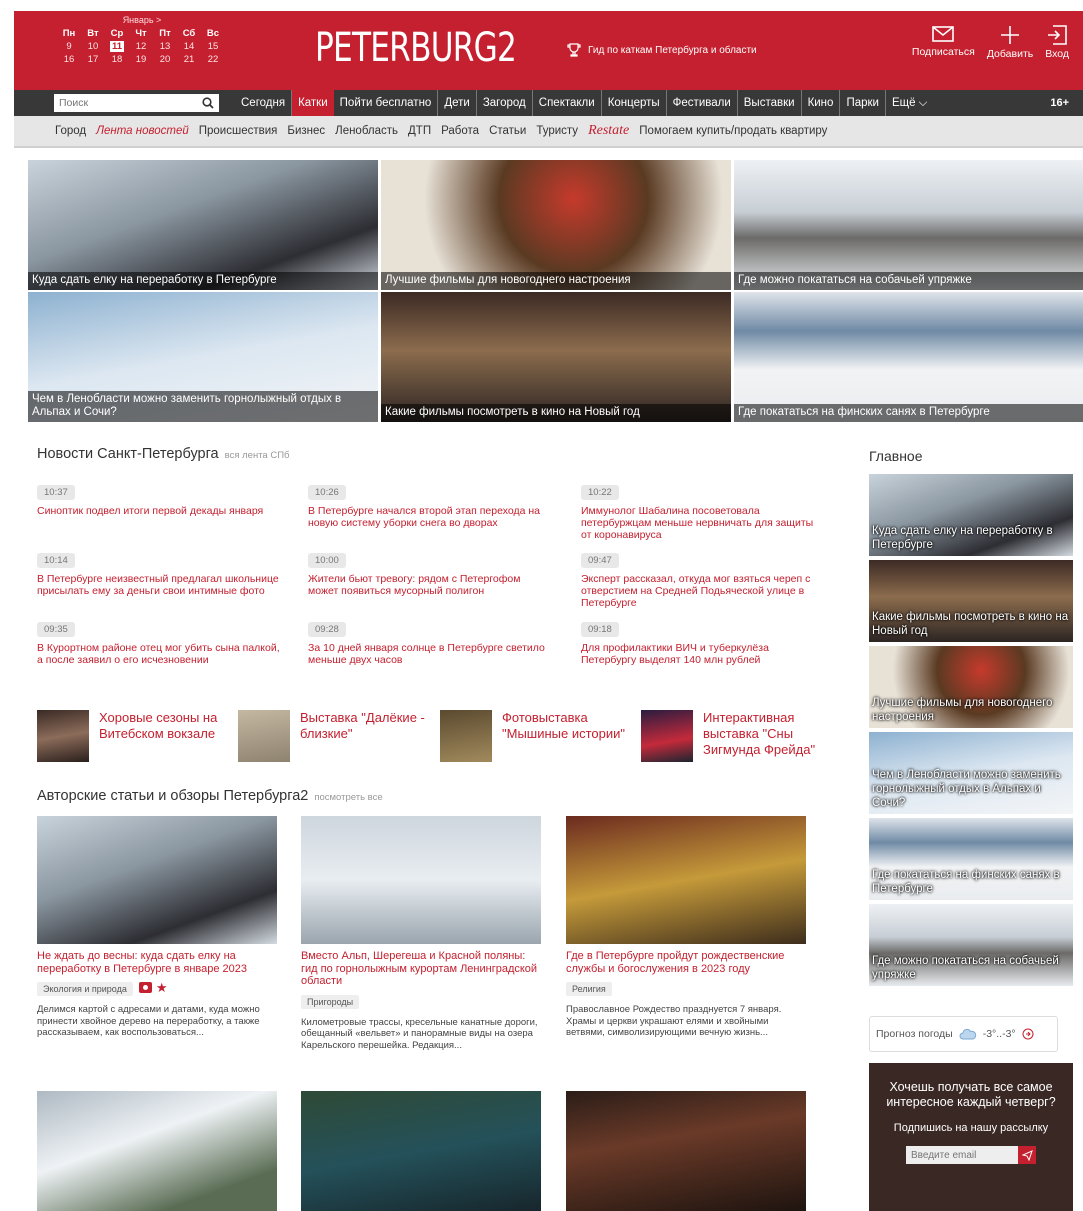  I want to click on calendar-day: 10, so click(93, 46).